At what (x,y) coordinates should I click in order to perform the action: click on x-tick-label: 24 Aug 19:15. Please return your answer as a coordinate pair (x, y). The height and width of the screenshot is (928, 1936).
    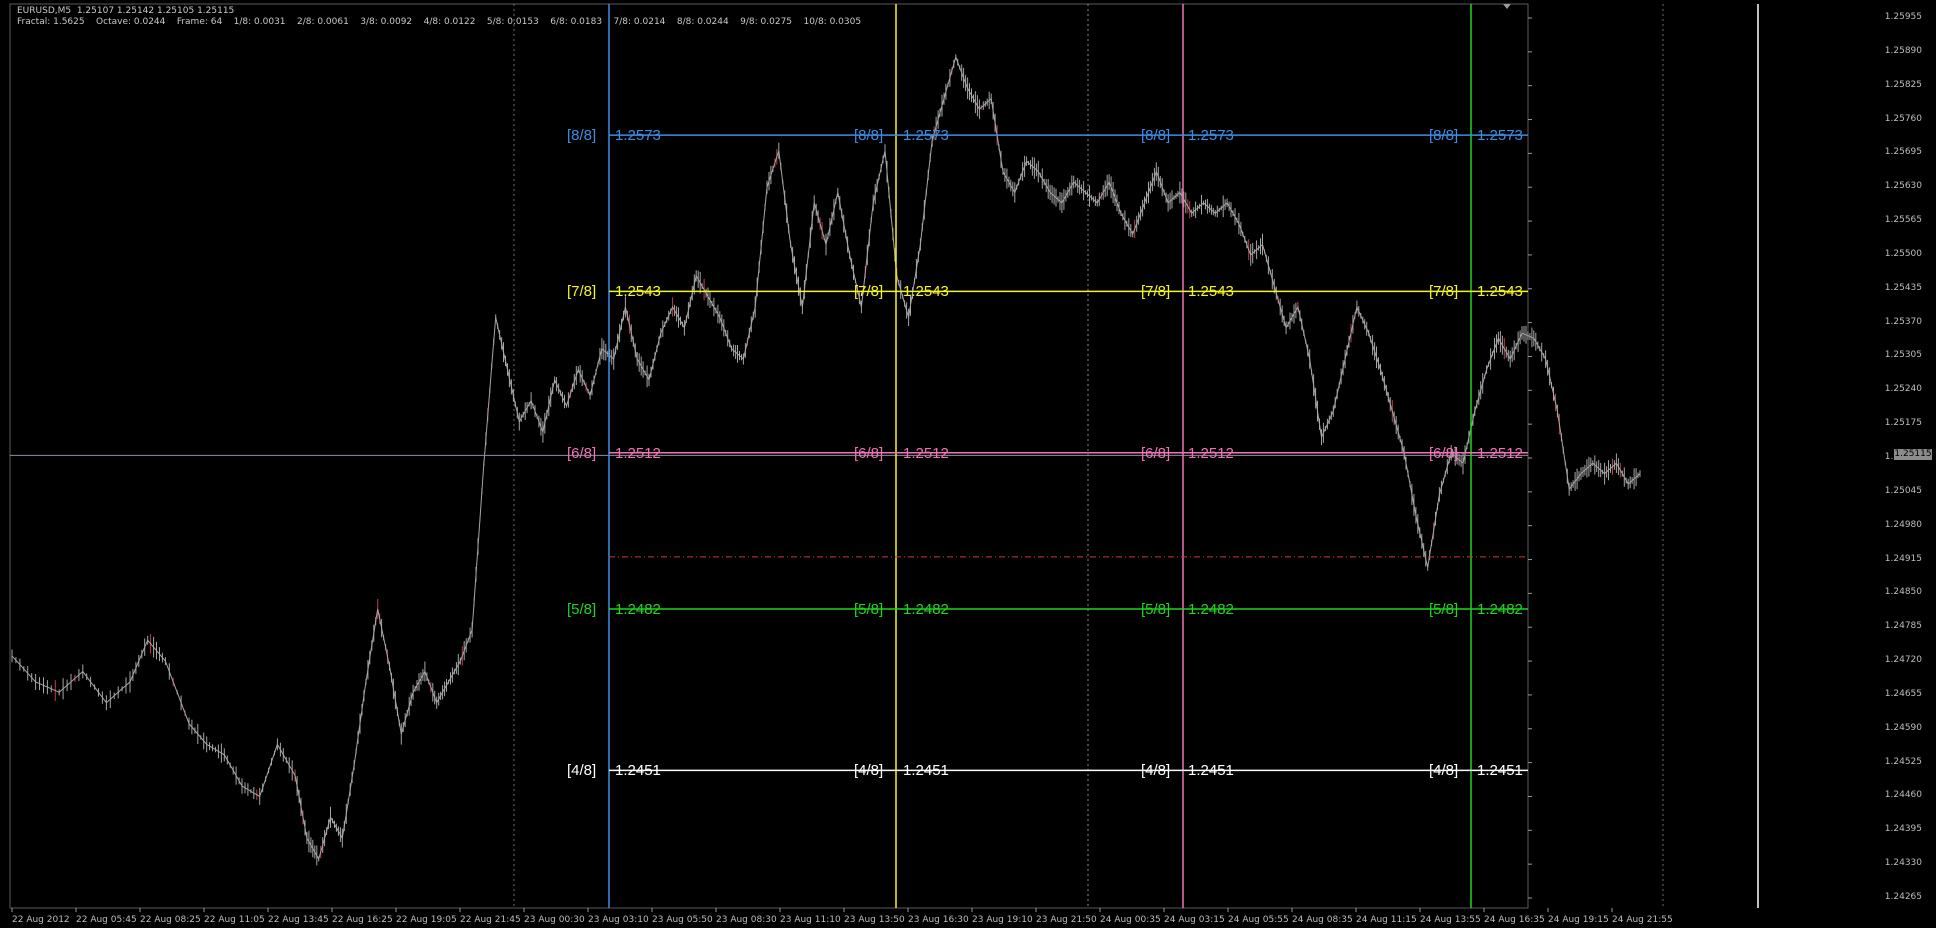
    Looking at the image, I should click on (1578, 920).